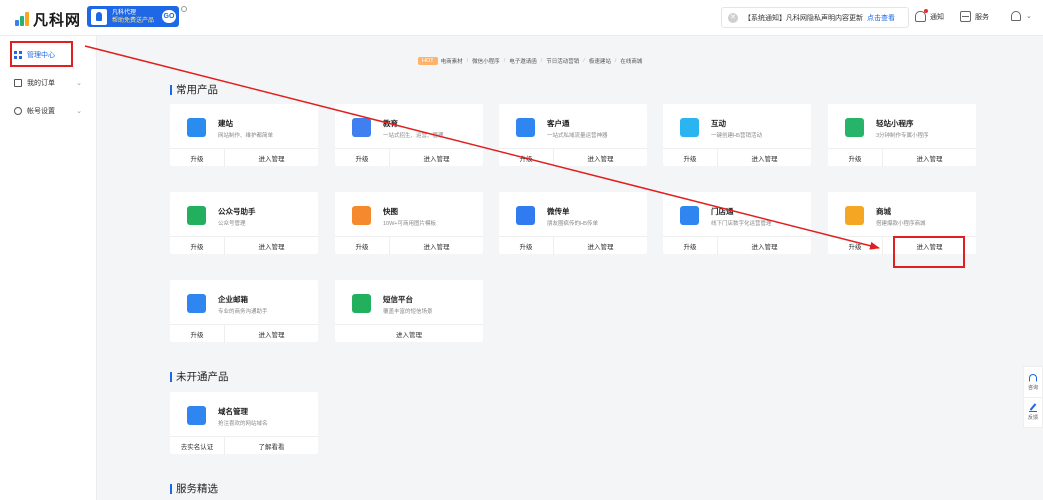  What do you see at coordinates (486, 61) in the screenshot?
I see `hot-link: 微信小程序` at bounding box center [486, 61].